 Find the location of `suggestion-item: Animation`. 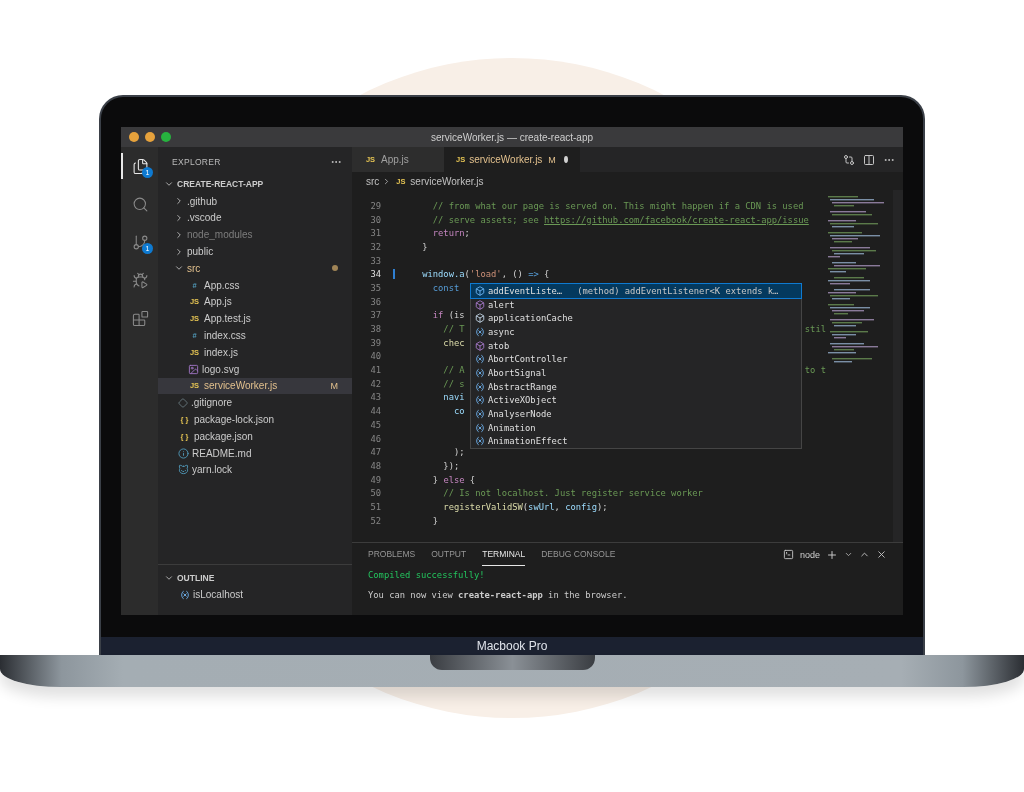

suggestion-item: Animation is located at coordinates (636, 427).